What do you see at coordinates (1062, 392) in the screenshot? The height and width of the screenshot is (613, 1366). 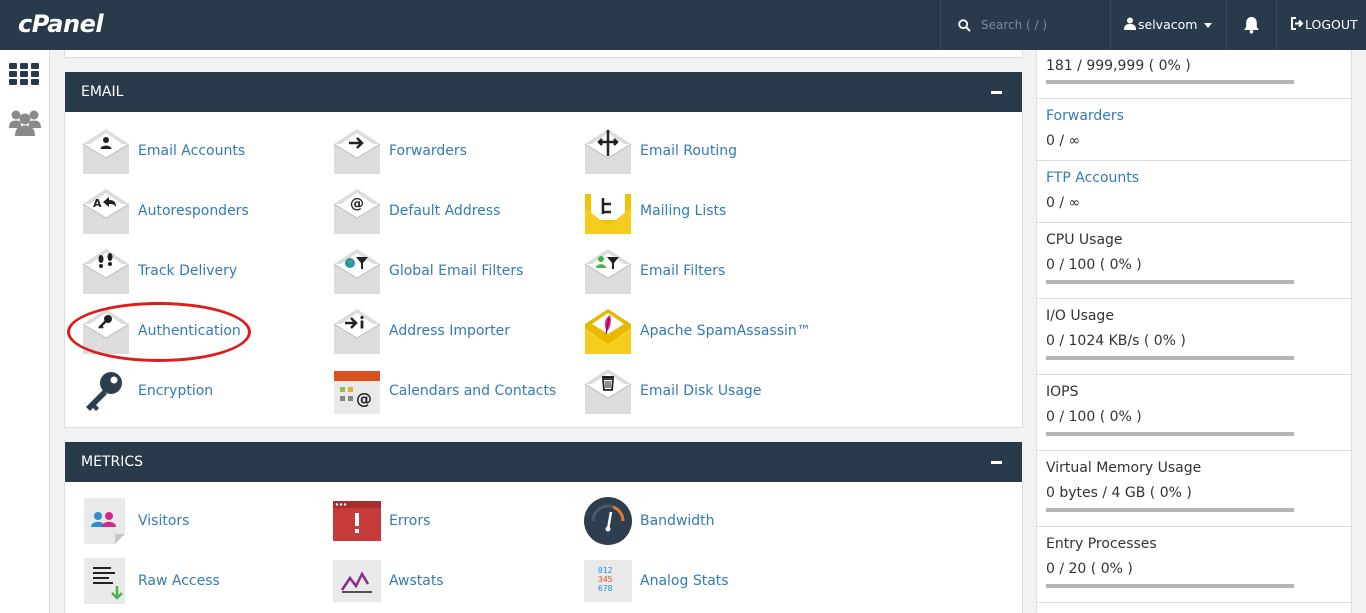 I see `stat-name: IOPS` at bounding box center [1062, 392].